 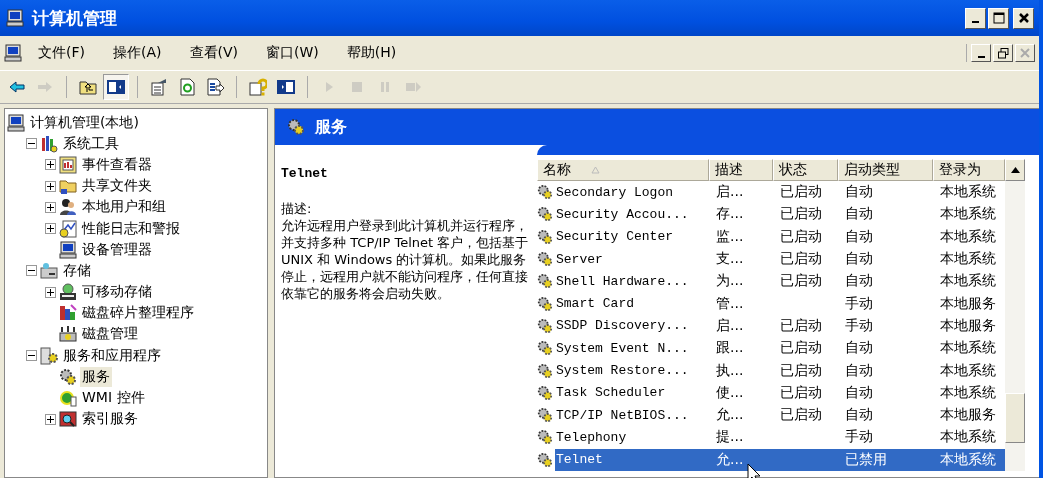 I want to click on table-row: System Restore... 执... 已启动 自动 本地系统, so click(x=780, y=370).